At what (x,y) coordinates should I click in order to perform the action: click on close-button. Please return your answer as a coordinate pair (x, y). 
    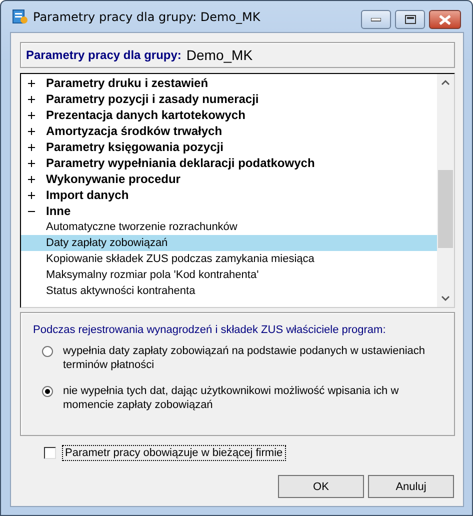
    Looking at the image, I should click on (445, 19).